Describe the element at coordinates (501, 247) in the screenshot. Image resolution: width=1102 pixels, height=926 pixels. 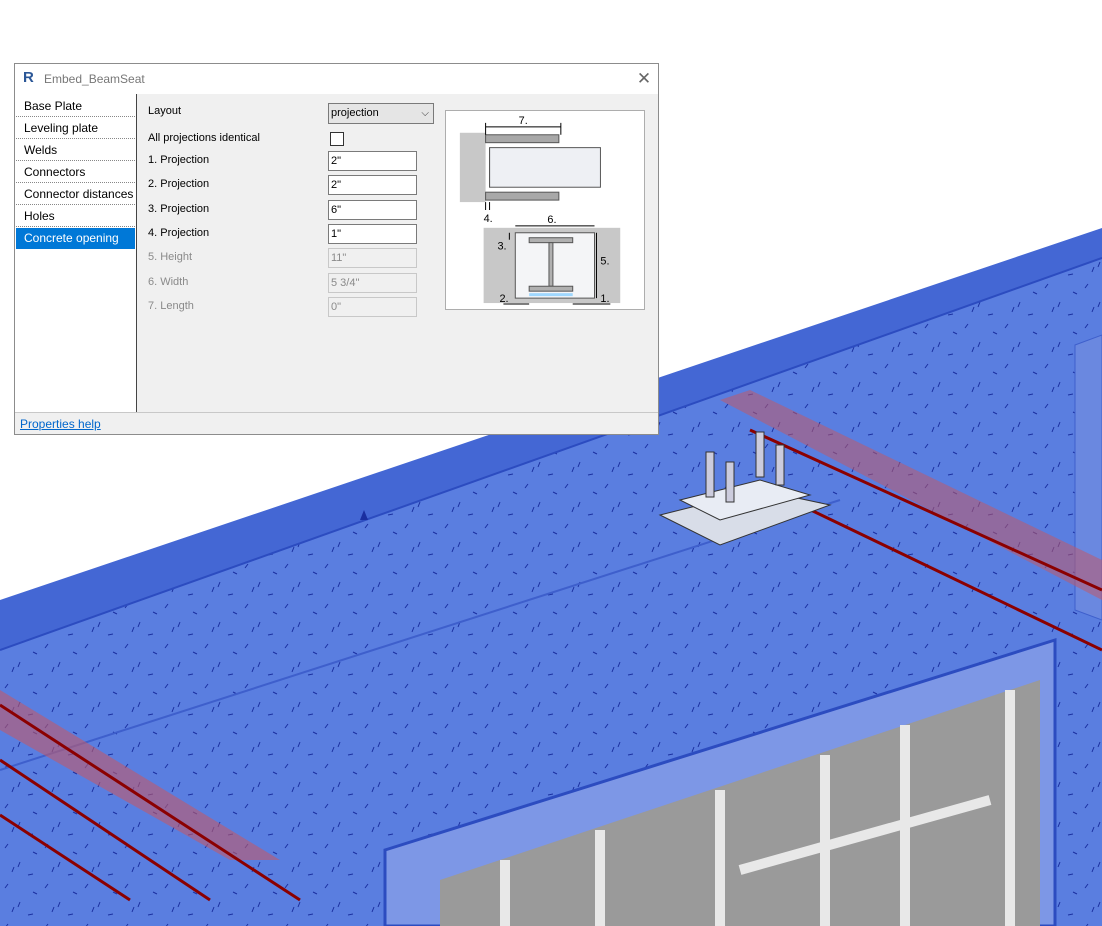
I see `dim-label-3: 3.` at that location.